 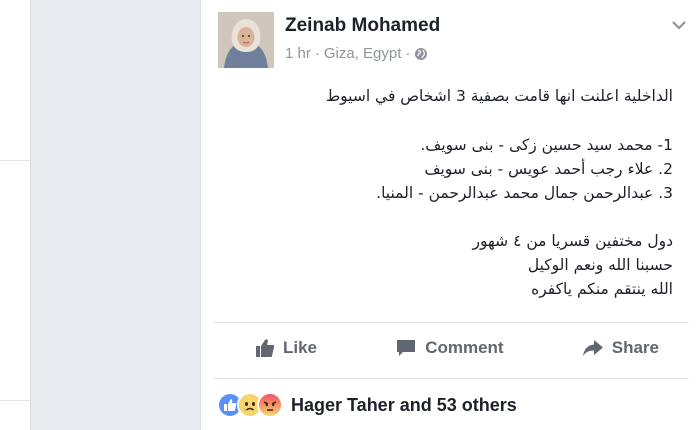 What do you see at coordinates (265, 348) in the screenshot?
I see `thumbs-up-icon` at bounding box center [265, 348].